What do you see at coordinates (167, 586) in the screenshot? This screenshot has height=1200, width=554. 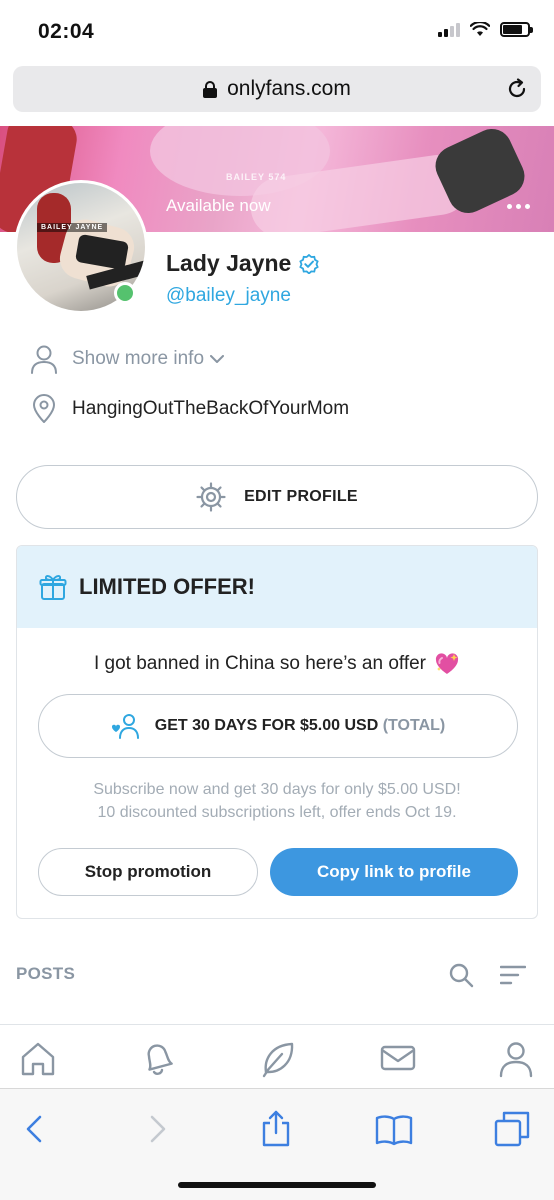 I see `offer-title: LIMITED OFFER!` at bounding box center [167, 586].